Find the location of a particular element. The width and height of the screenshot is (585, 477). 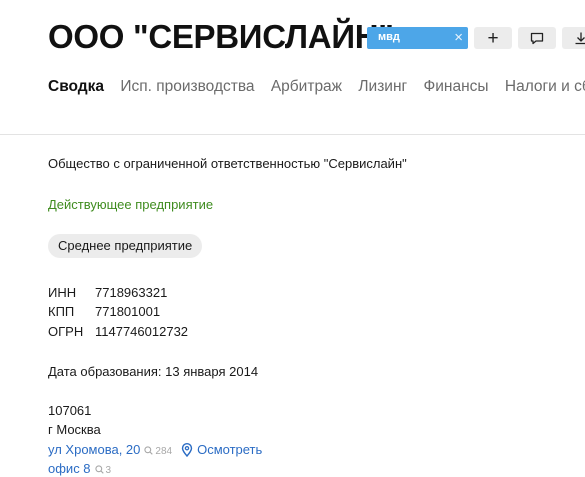

address-office-row: офис 8 3 is located at coordinates (79, 468).